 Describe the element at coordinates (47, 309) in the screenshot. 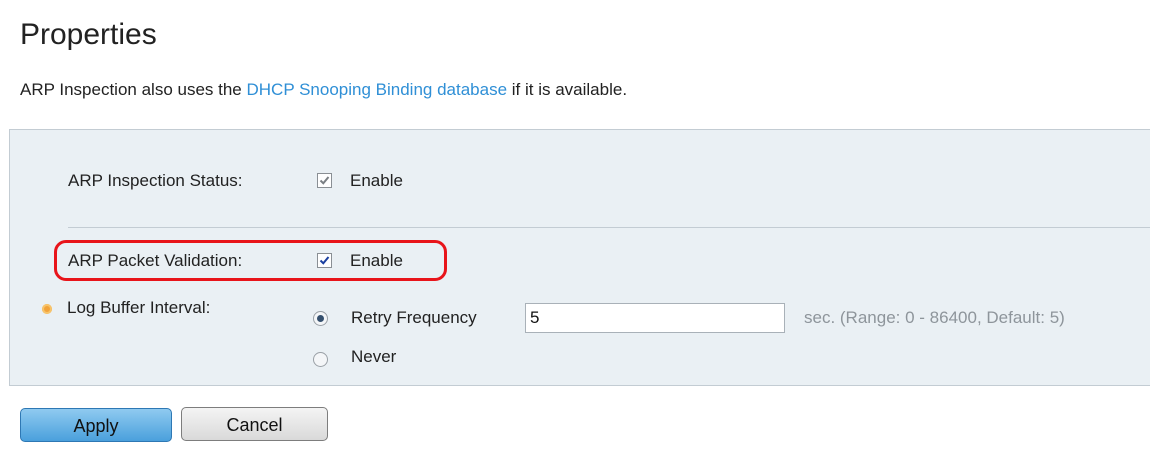

I see `required-field-icon` at that location.